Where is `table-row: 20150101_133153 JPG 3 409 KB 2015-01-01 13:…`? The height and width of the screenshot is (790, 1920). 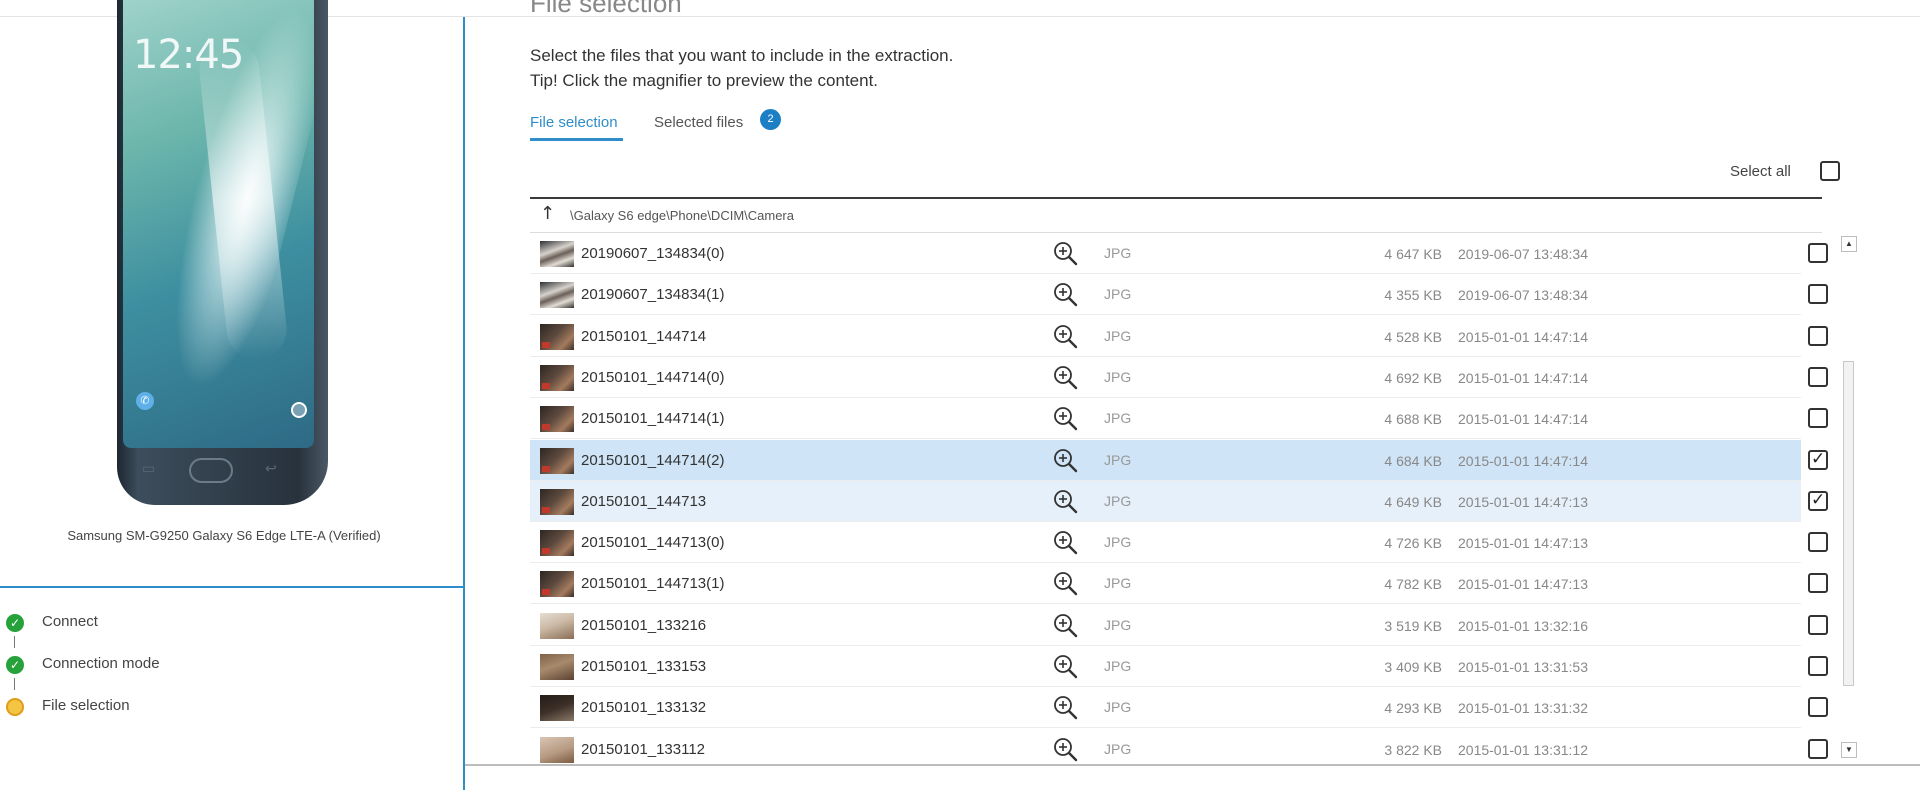 table-row: 20150101_133153 JPG 3 409 KB 2015-01-01 13:… is located at coordinates (1179, 666).